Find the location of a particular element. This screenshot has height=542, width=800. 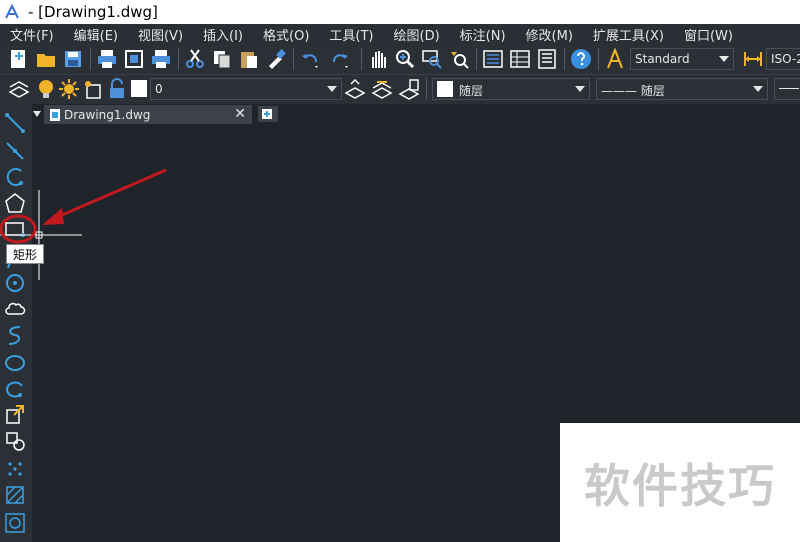

redo-icon is located at coordinates (340, 59).